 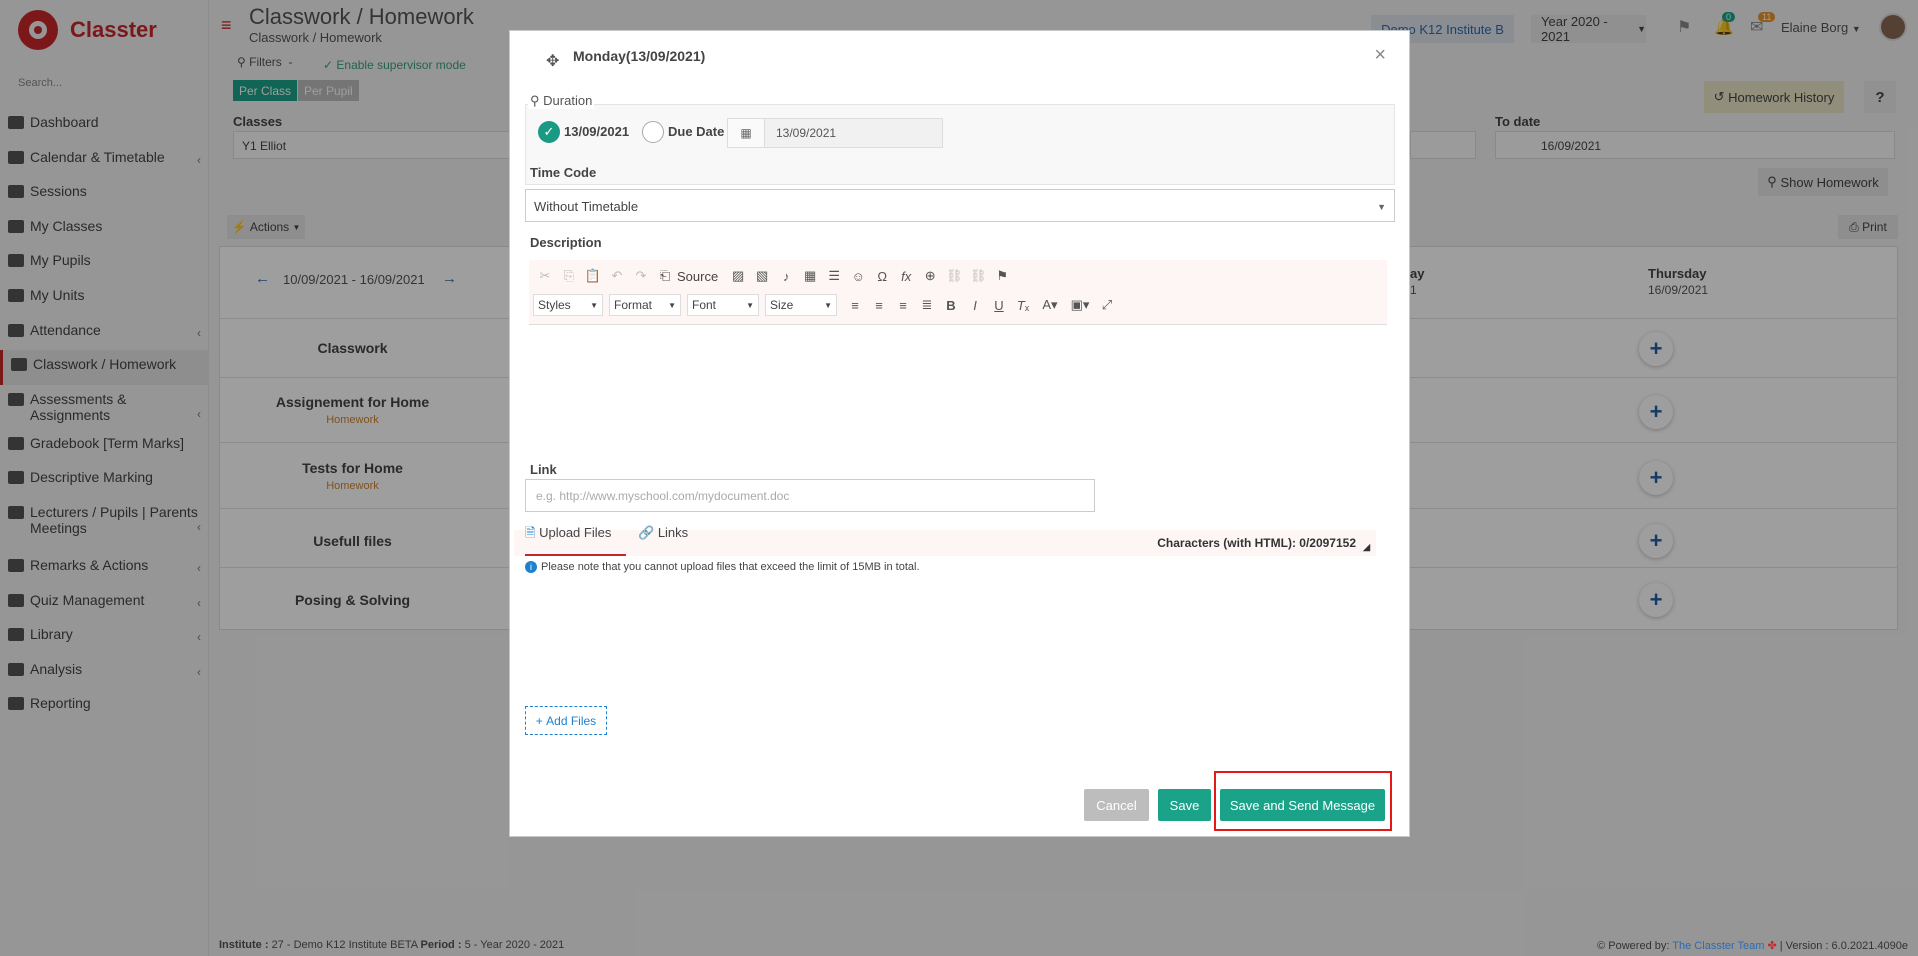 I want to click on globe-icon: ⊕, so click(x=930, y=276).